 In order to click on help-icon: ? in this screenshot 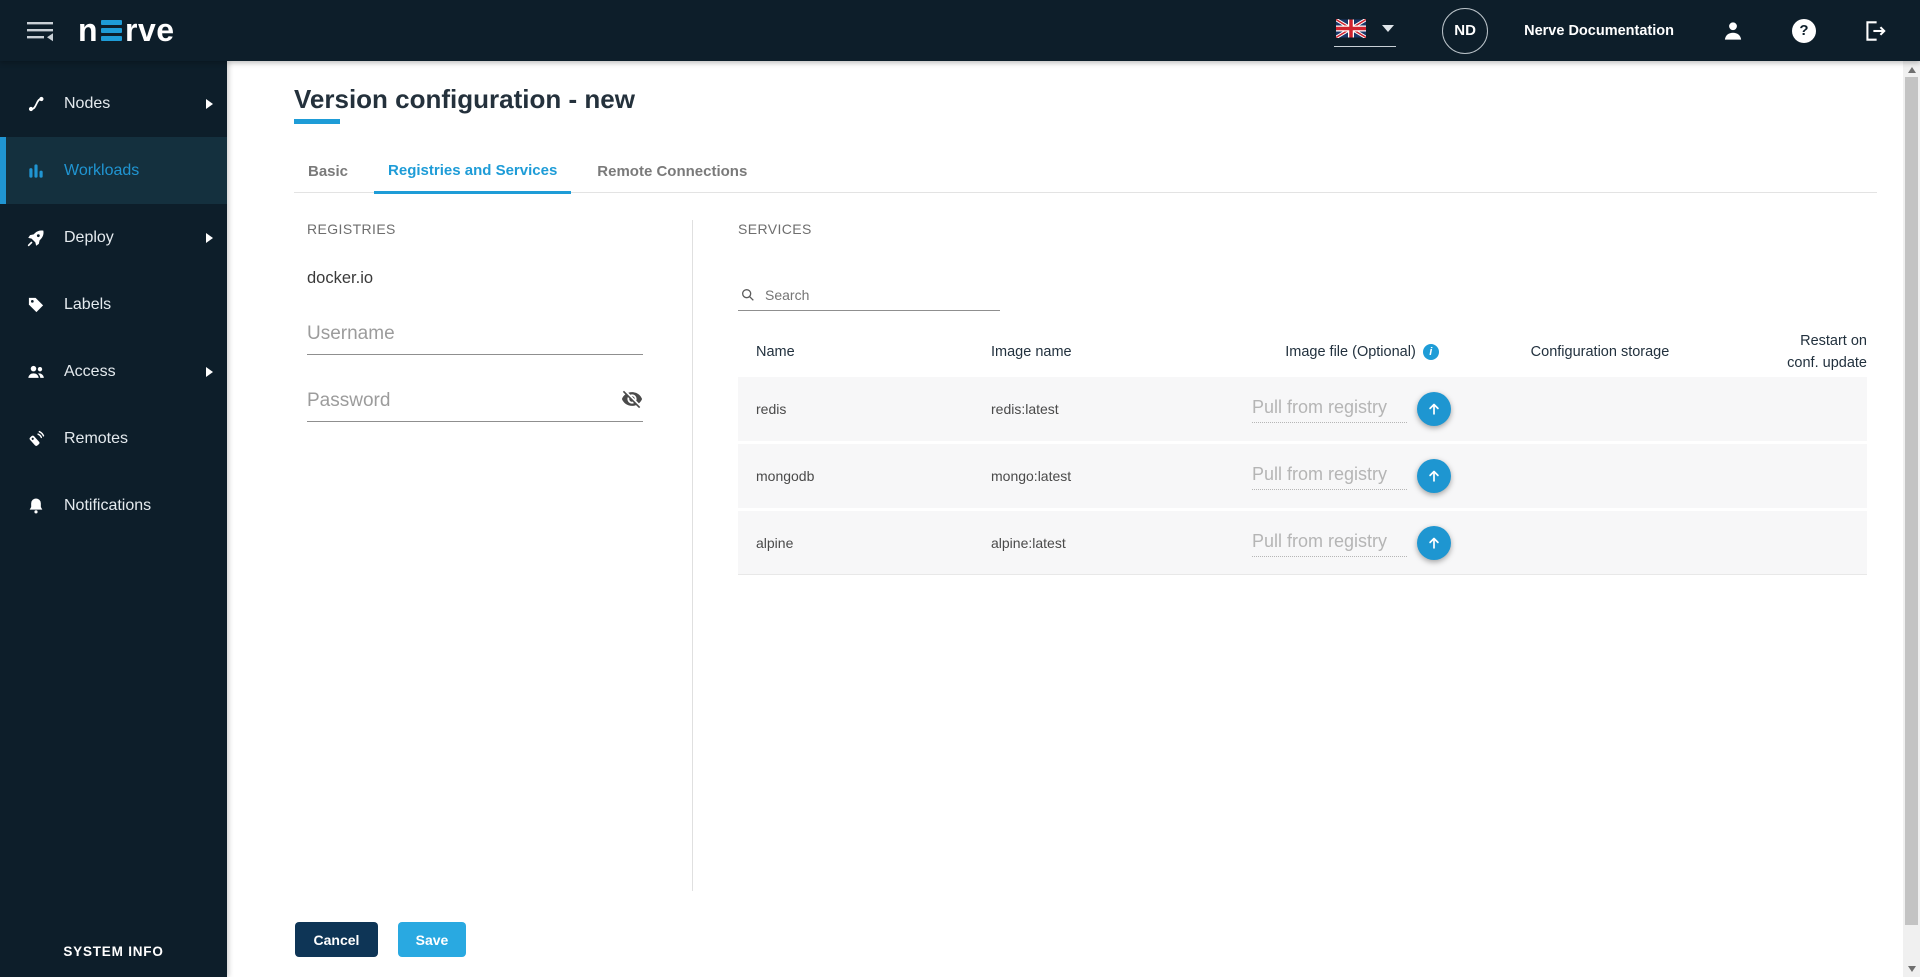, I will do `click(1804, 30)`.